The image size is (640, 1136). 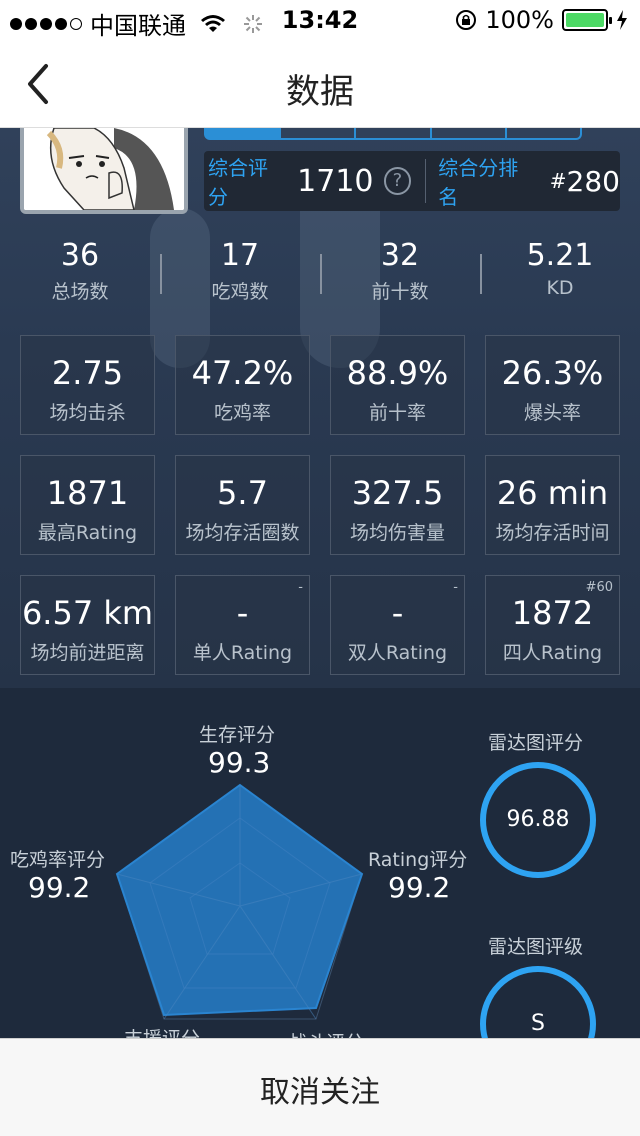 I want to click on rank-badge: #60, so click(x=599, y=587).